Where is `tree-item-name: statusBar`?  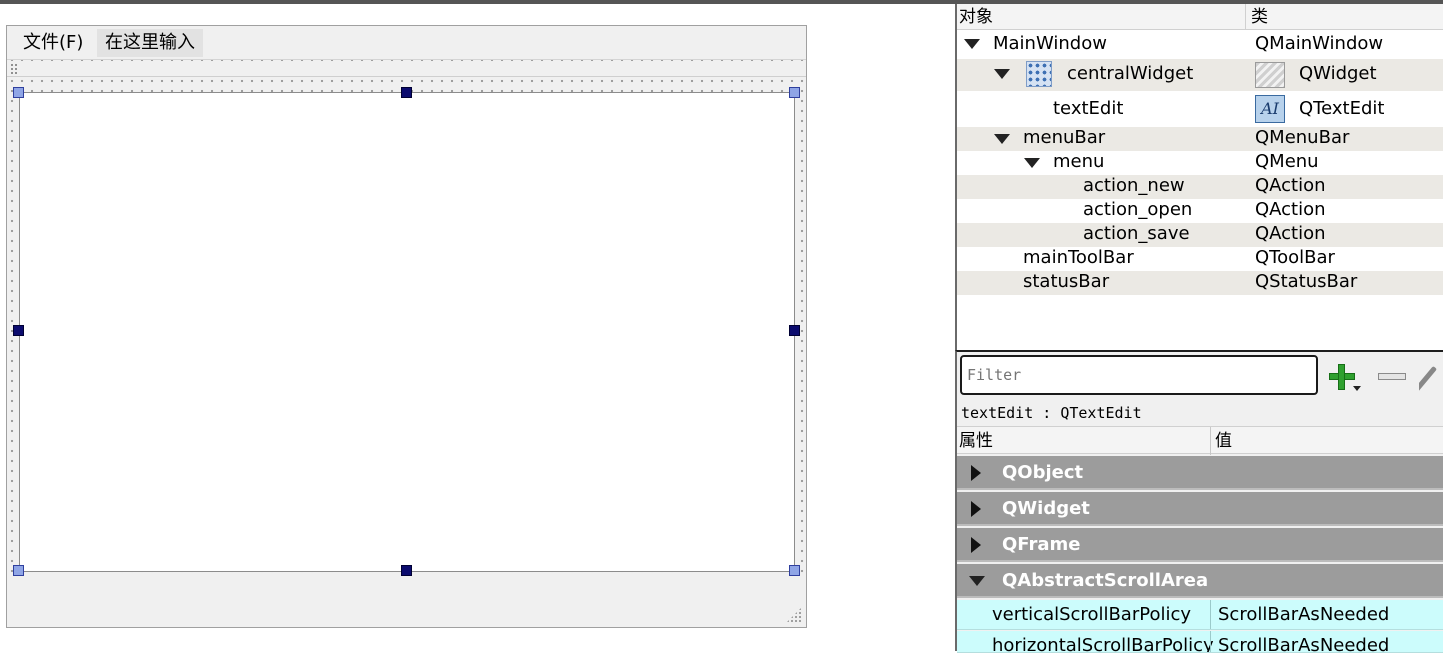
tree-item-name: statusBar is located at coordinates (1066, 281).